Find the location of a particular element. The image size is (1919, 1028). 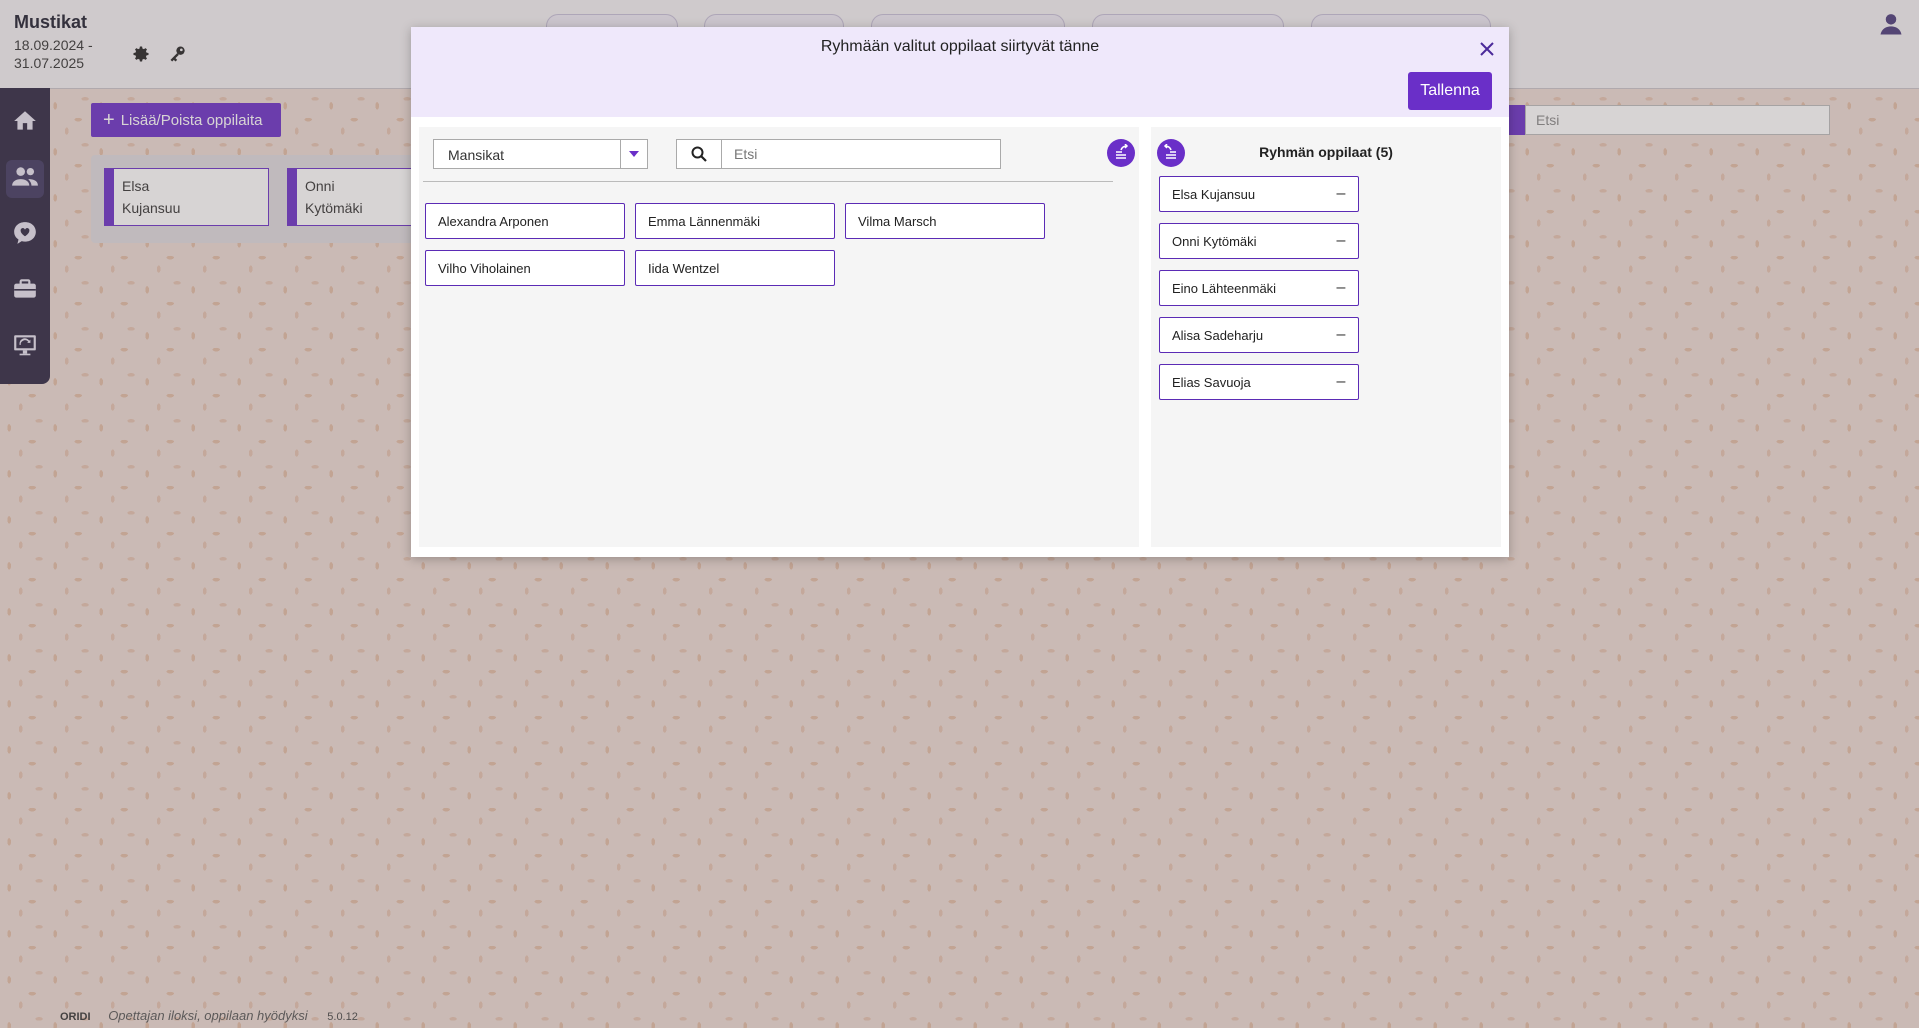

student-card: Vilma Marsch is located at coordinates (945, 221).